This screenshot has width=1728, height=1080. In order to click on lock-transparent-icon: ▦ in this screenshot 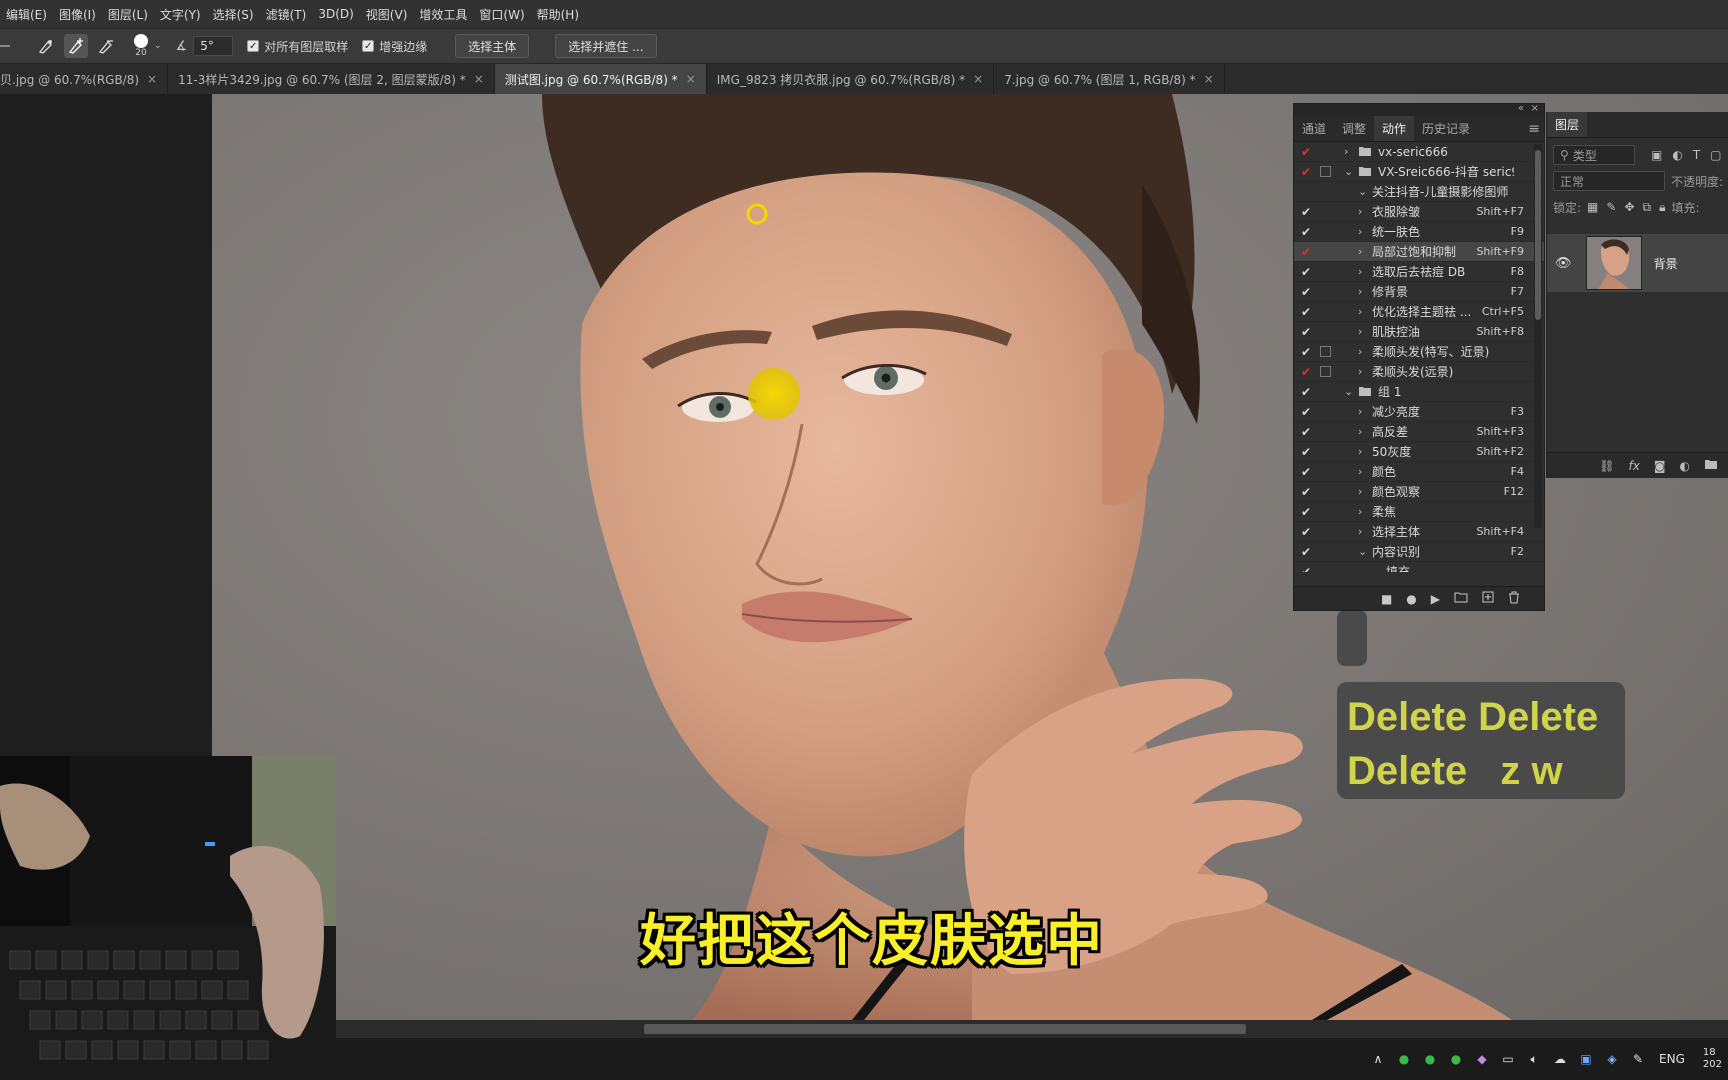, I will do `click(1592, 207)`.